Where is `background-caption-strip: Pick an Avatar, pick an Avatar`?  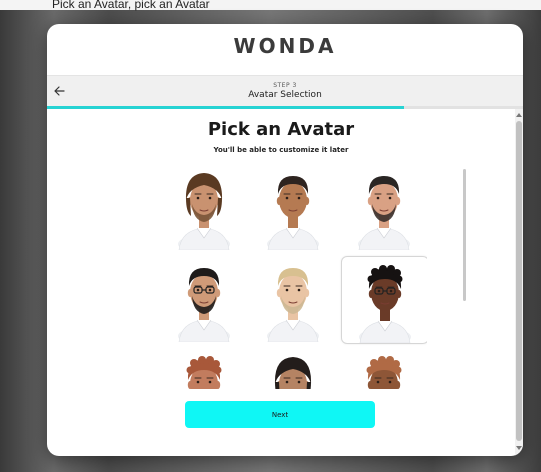
background-caption-strip: Pick an Avatar, pick an Avatar is located at coordinates (270, 5).